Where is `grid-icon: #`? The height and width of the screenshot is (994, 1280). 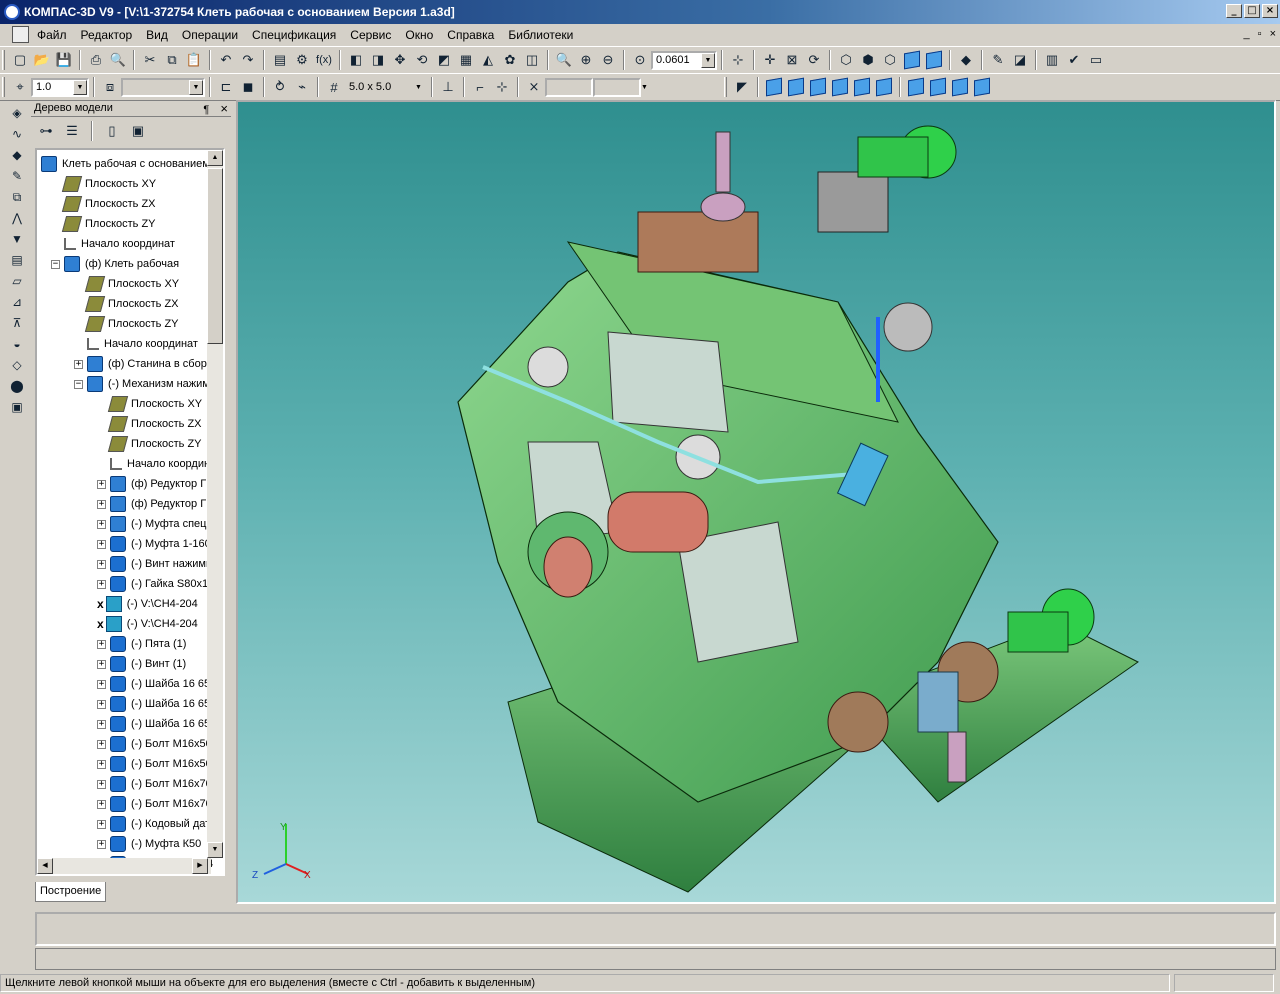 grid-icon: # is located at coordinates (334, 87).